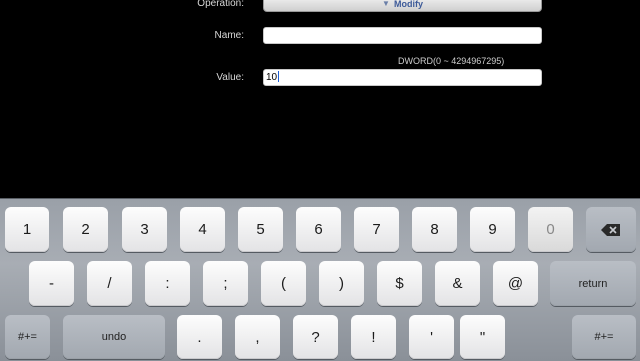 This screenshot has height=361, width=640. I want to click on key-minus: -, so click(51, 283).